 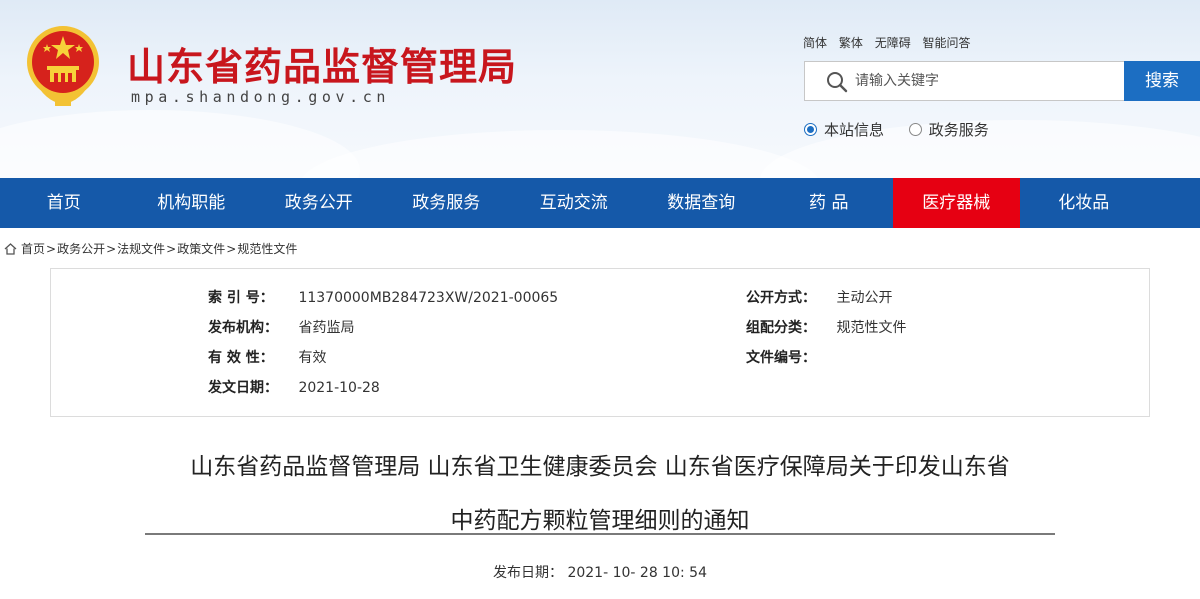 I want to click on scope-gov-service: 政务服务, so click(x=948, y=129).